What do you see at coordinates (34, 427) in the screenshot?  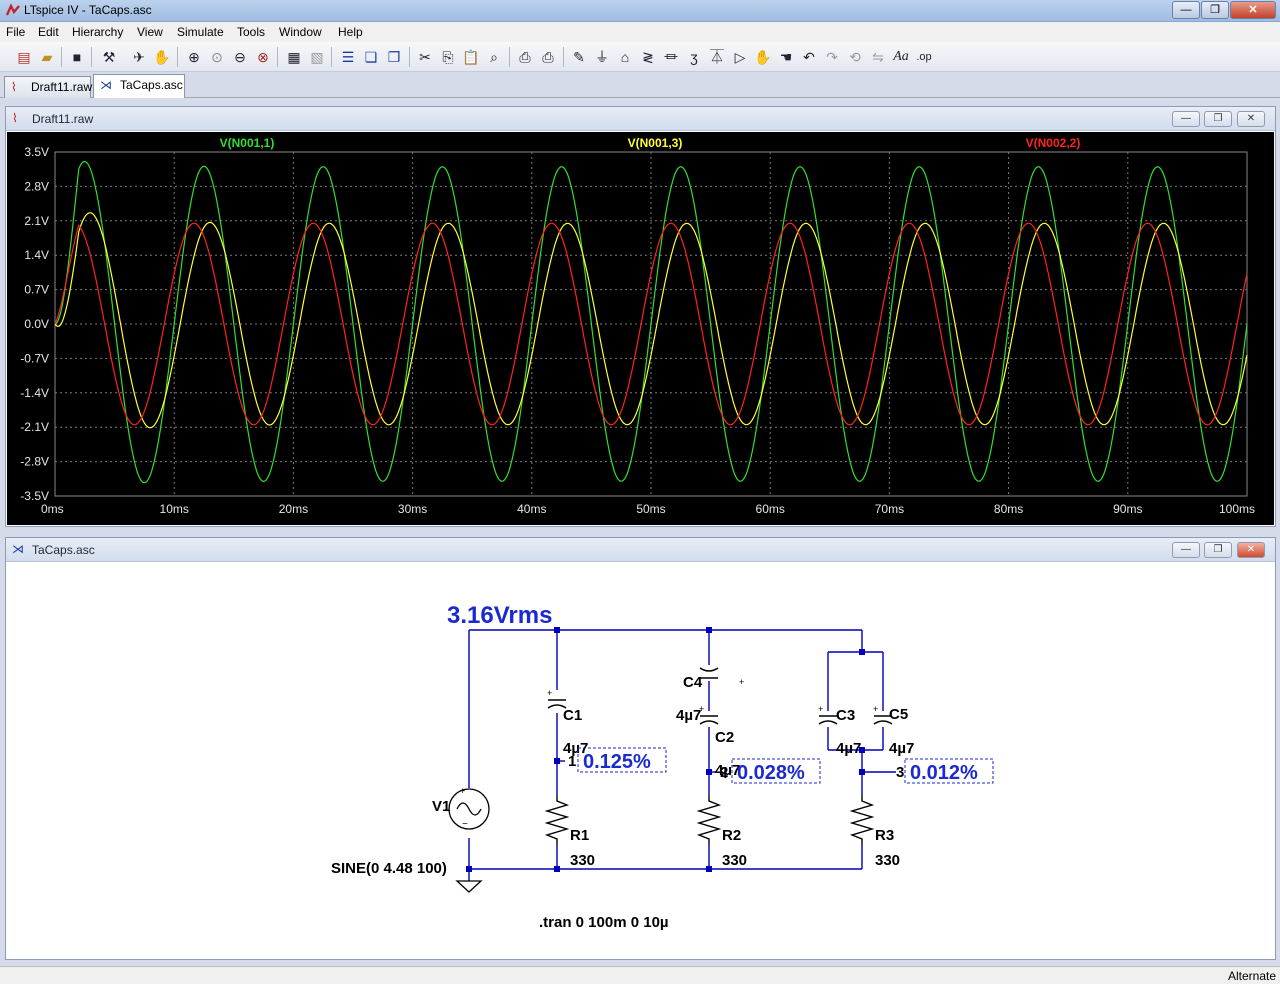 I see `y-tick-label: -2.1V` at bounding box center [34, 427].